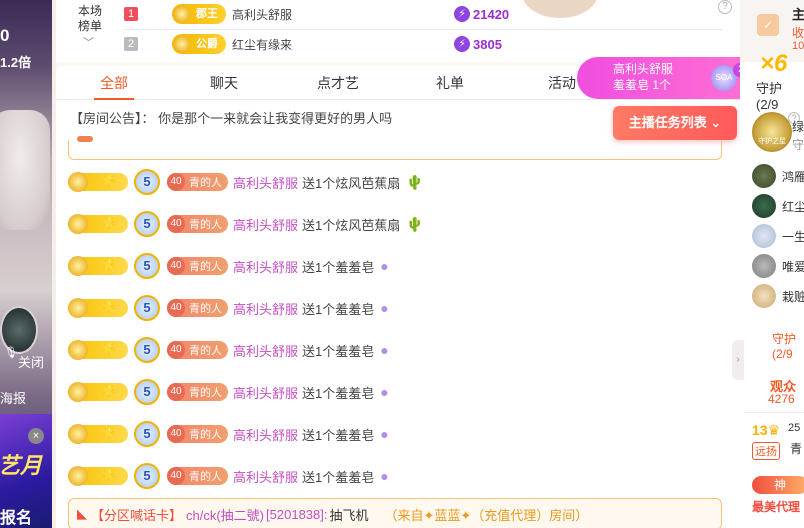 Image resolution: width=804 pixels, height=528 pixels. I want to click on mic-icon: 🎙, so click(11, 352).